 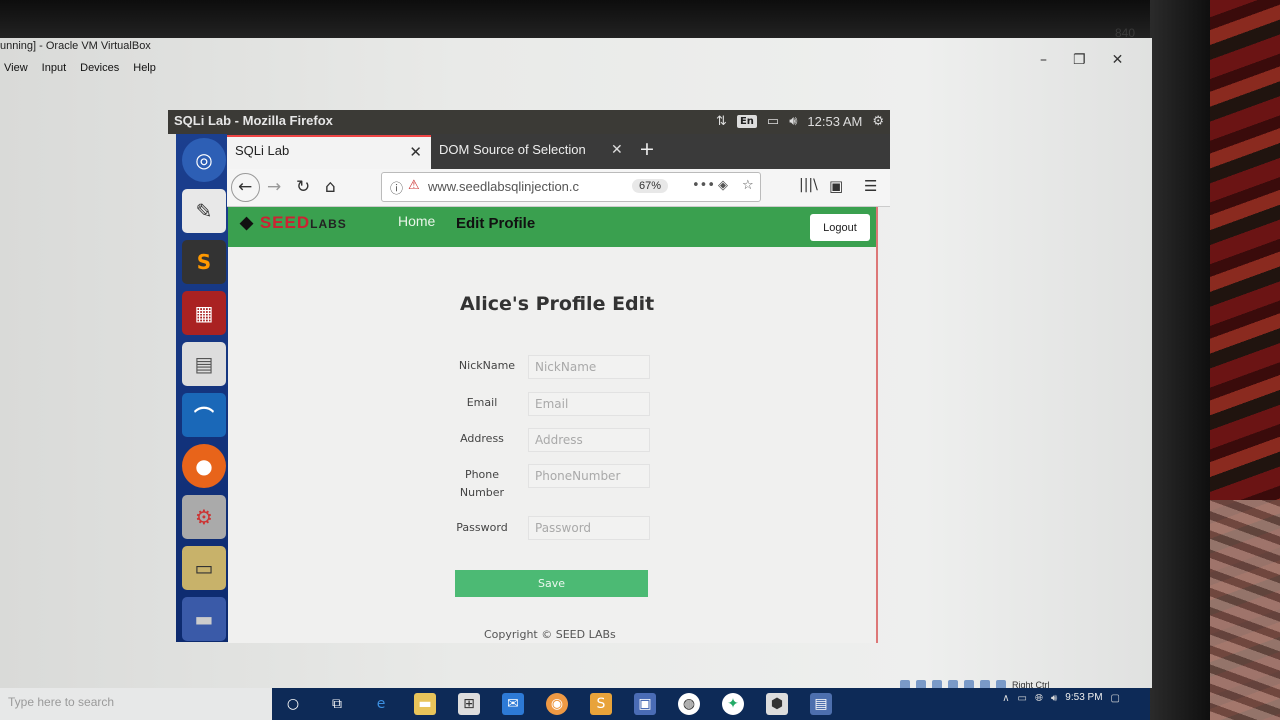 I want to click on tab-label: SQLi Lab, so click(x=262, y=150).